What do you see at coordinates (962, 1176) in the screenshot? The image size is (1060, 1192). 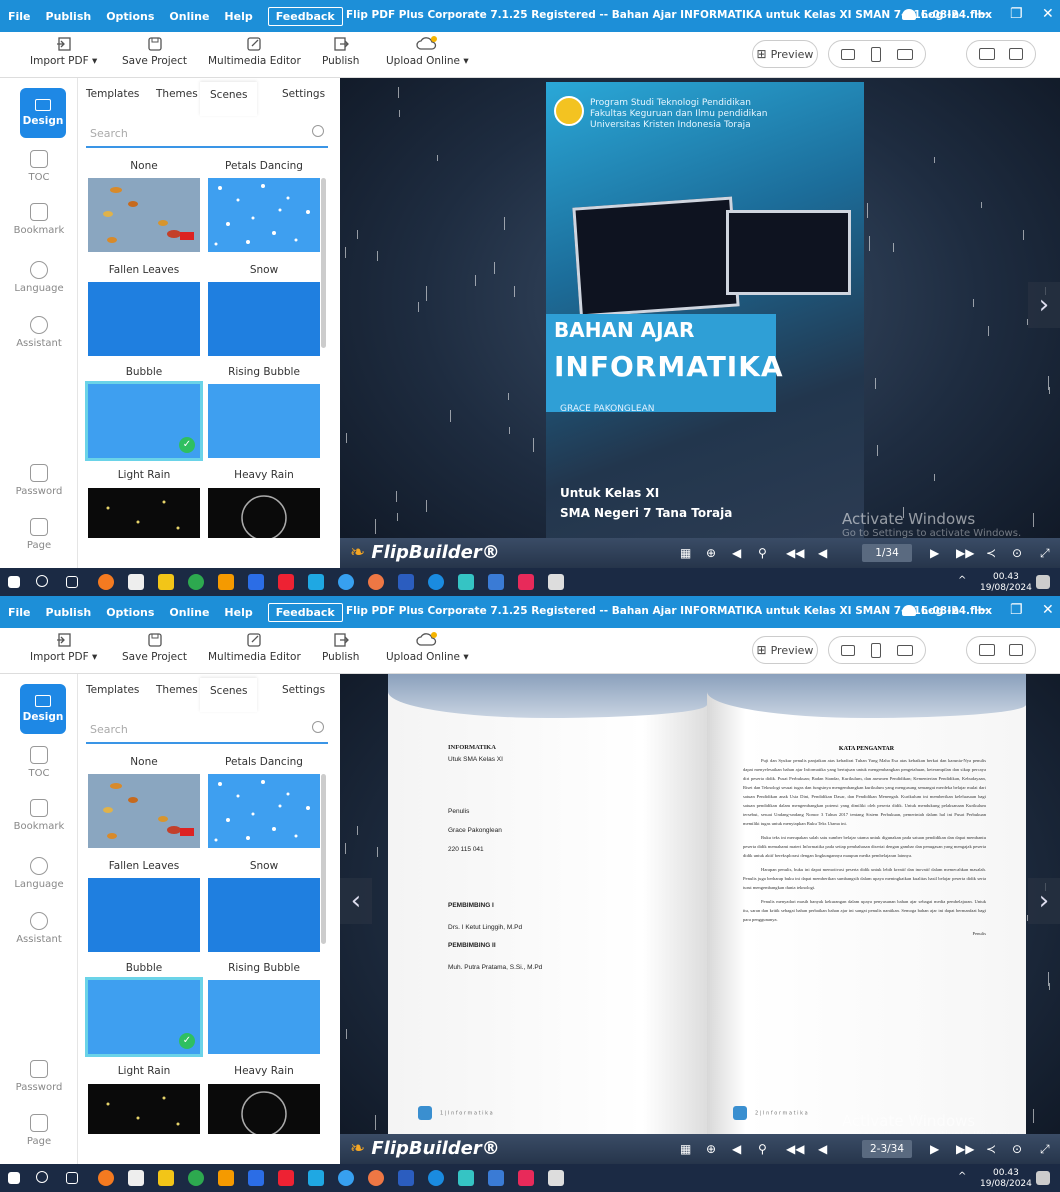 I see `tray-chevron-icon: ^` at bounding box center [962, 1176].